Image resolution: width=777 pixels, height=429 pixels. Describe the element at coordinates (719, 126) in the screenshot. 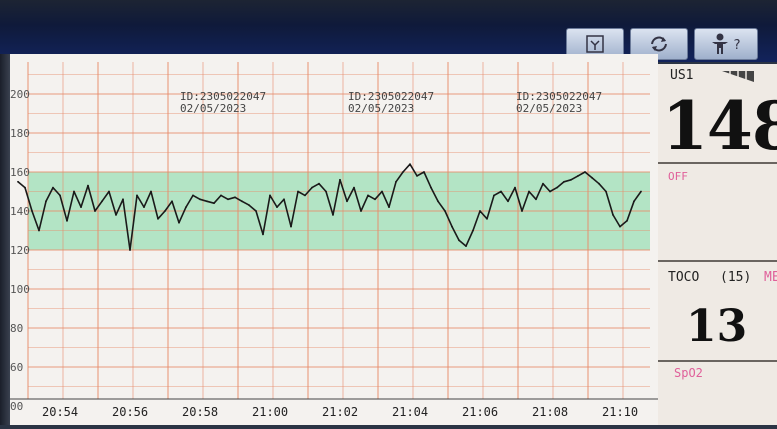

I see `fetal-heart-rate-value: 148` at that location.